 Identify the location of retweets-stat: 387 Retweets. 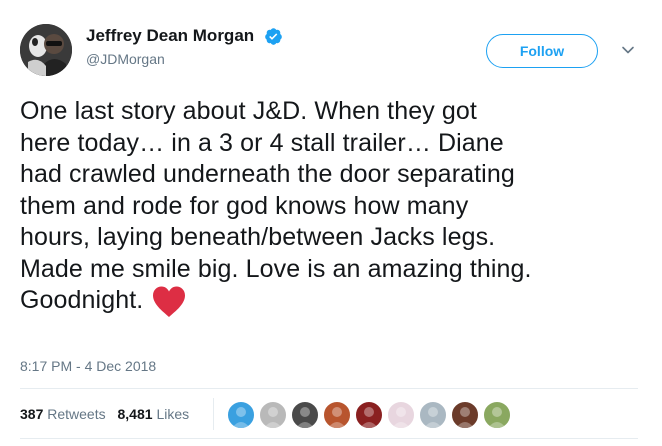
(63, 414).